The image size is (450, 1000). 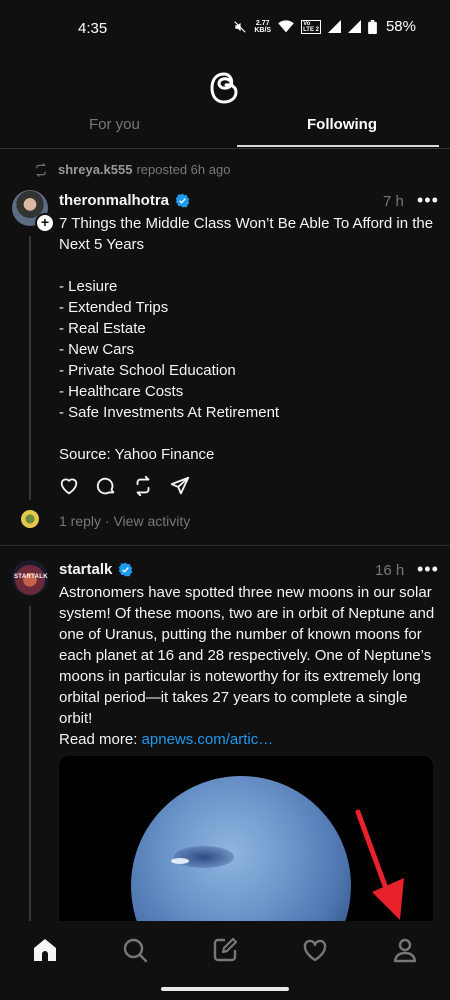 What do you see at coordinates (338, 146) in the screenshot?
I see `active-tab-indicator` at bounding box center [338, 146].